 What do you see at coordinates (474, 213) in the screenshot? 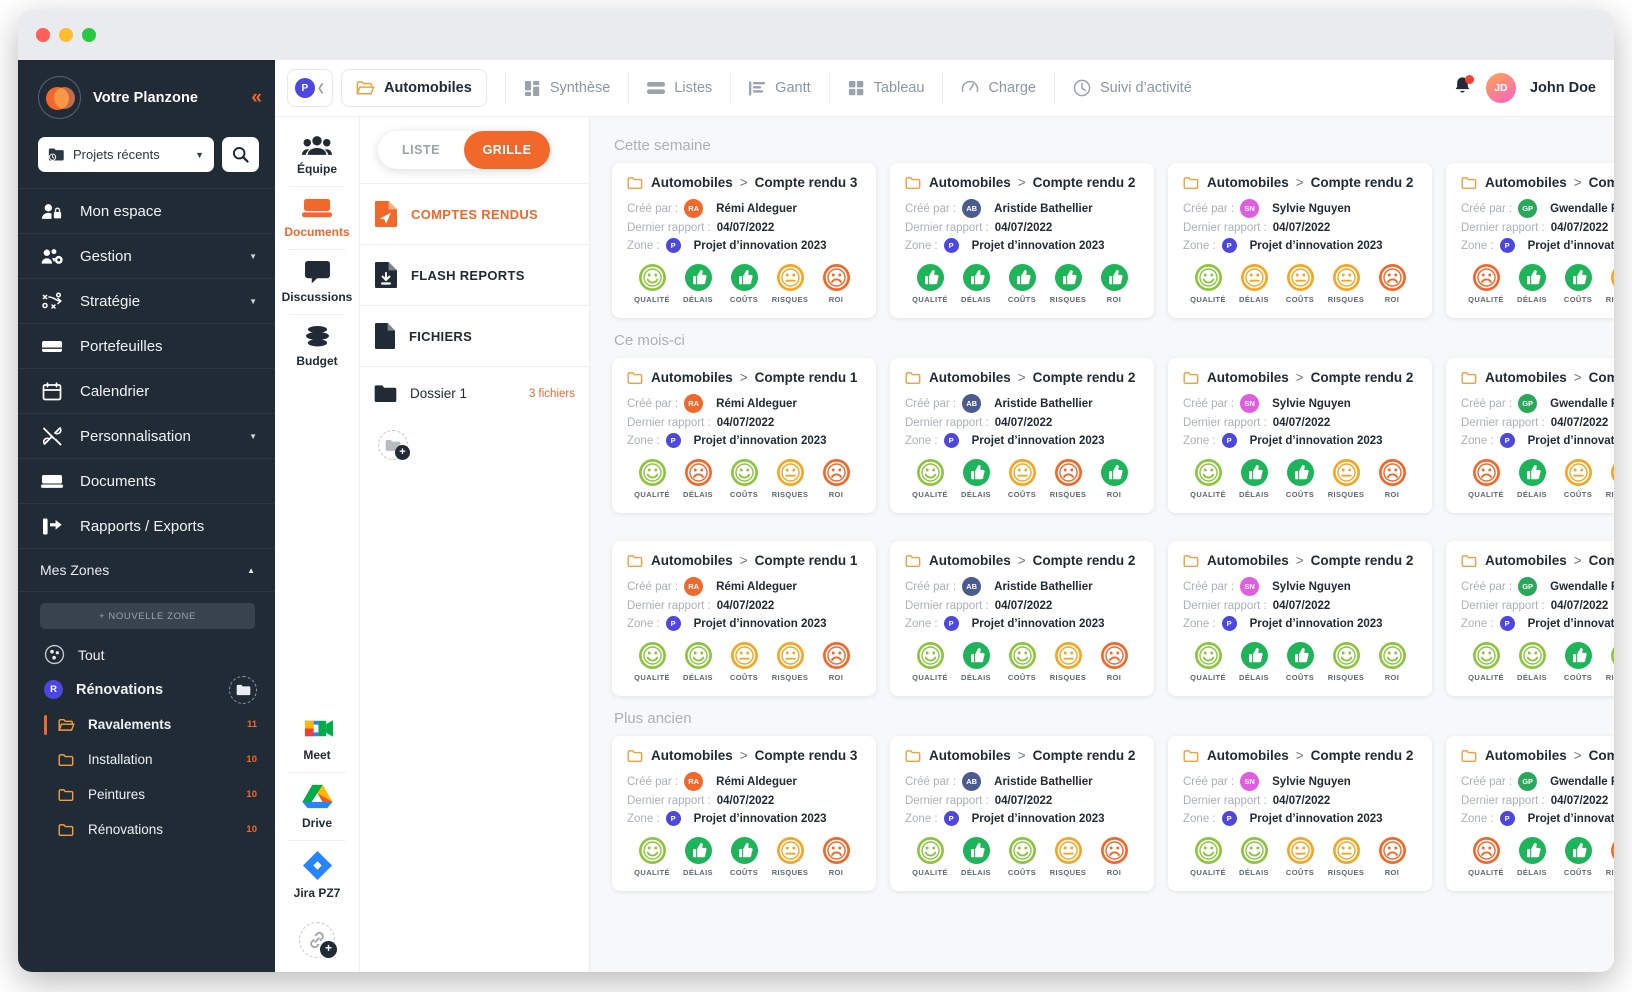
I see `doc-section-comptes-rendus: COMPTES RENDUS` at bounding box center [474, 213].